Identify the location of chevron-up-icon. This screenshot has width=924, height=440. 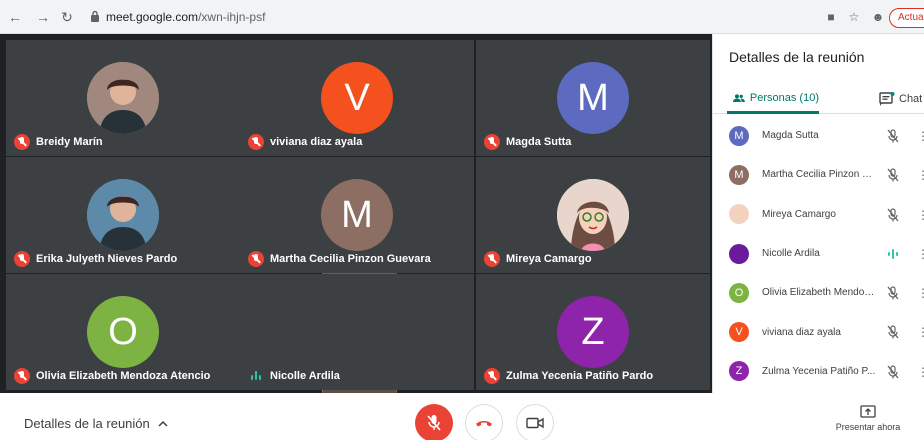
(163, 423).